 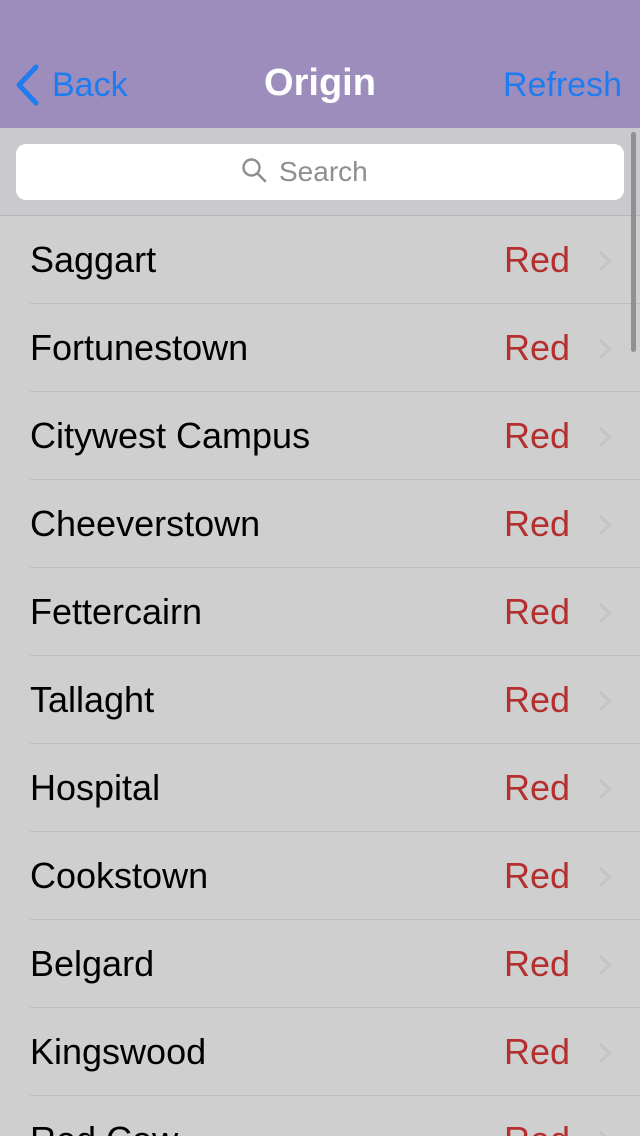 What do you see at coordinates (139, 347) in the screenshot?
I see `station-name: Fortunestown` at bounding box center [139, 347].